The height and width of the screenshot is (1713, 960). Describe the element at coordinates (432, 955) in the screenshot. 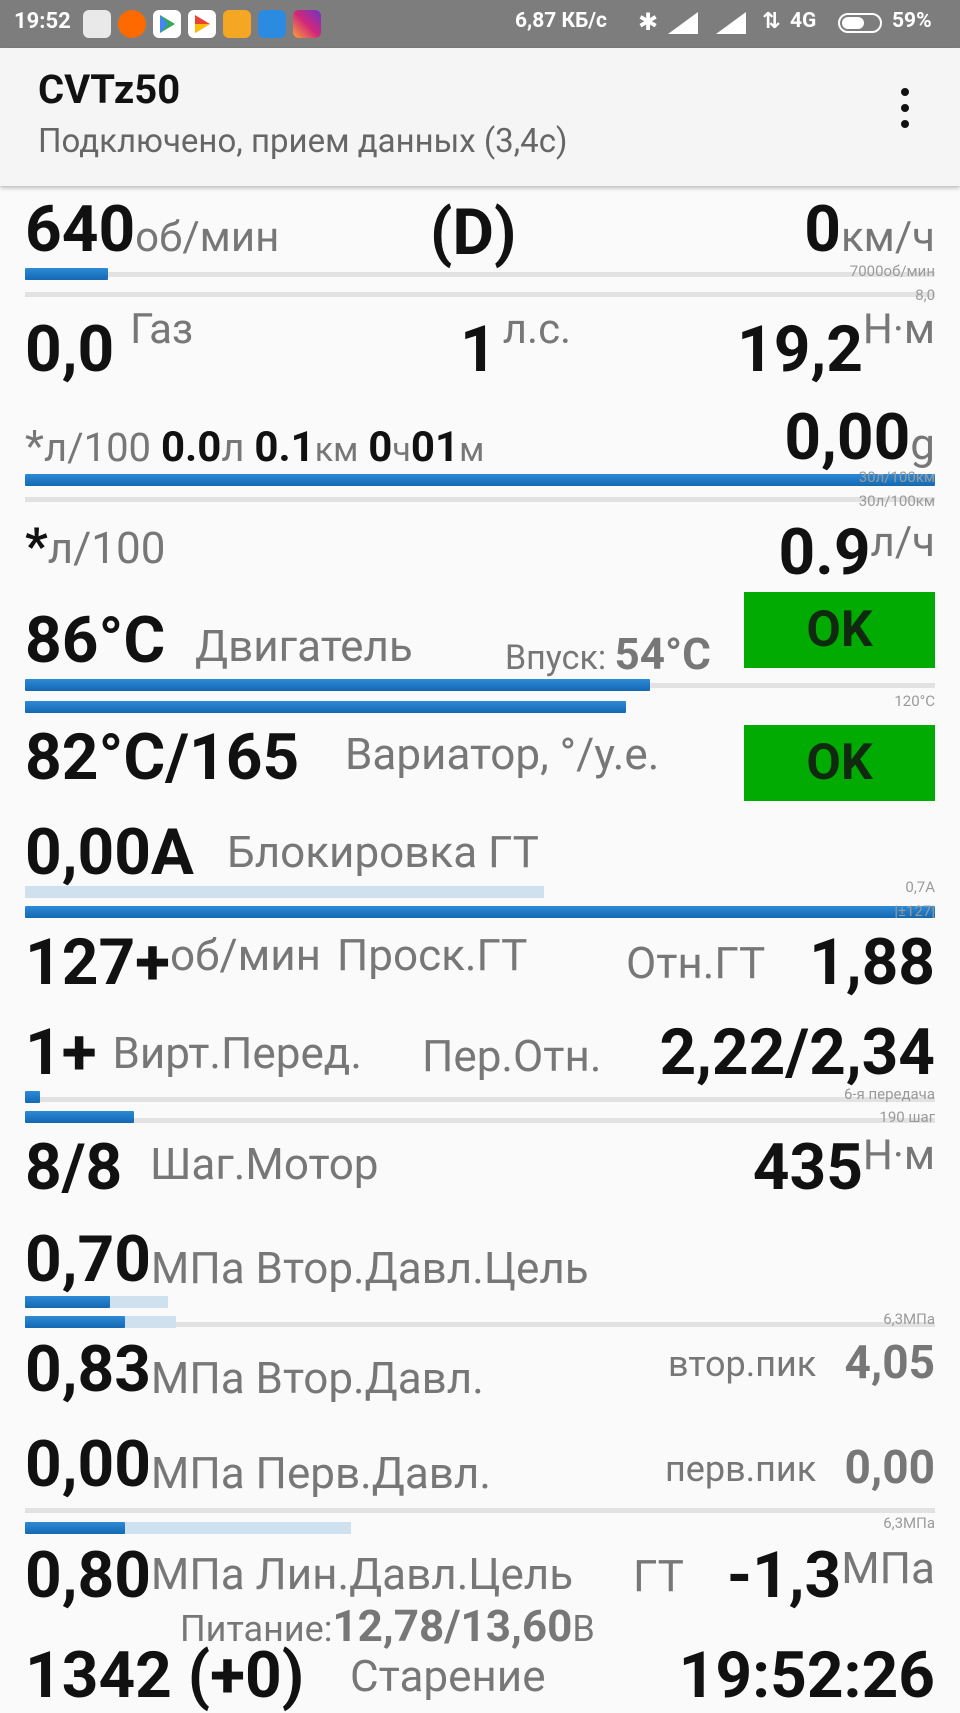

I see `slip-label: Проск.ГТ` at that location.